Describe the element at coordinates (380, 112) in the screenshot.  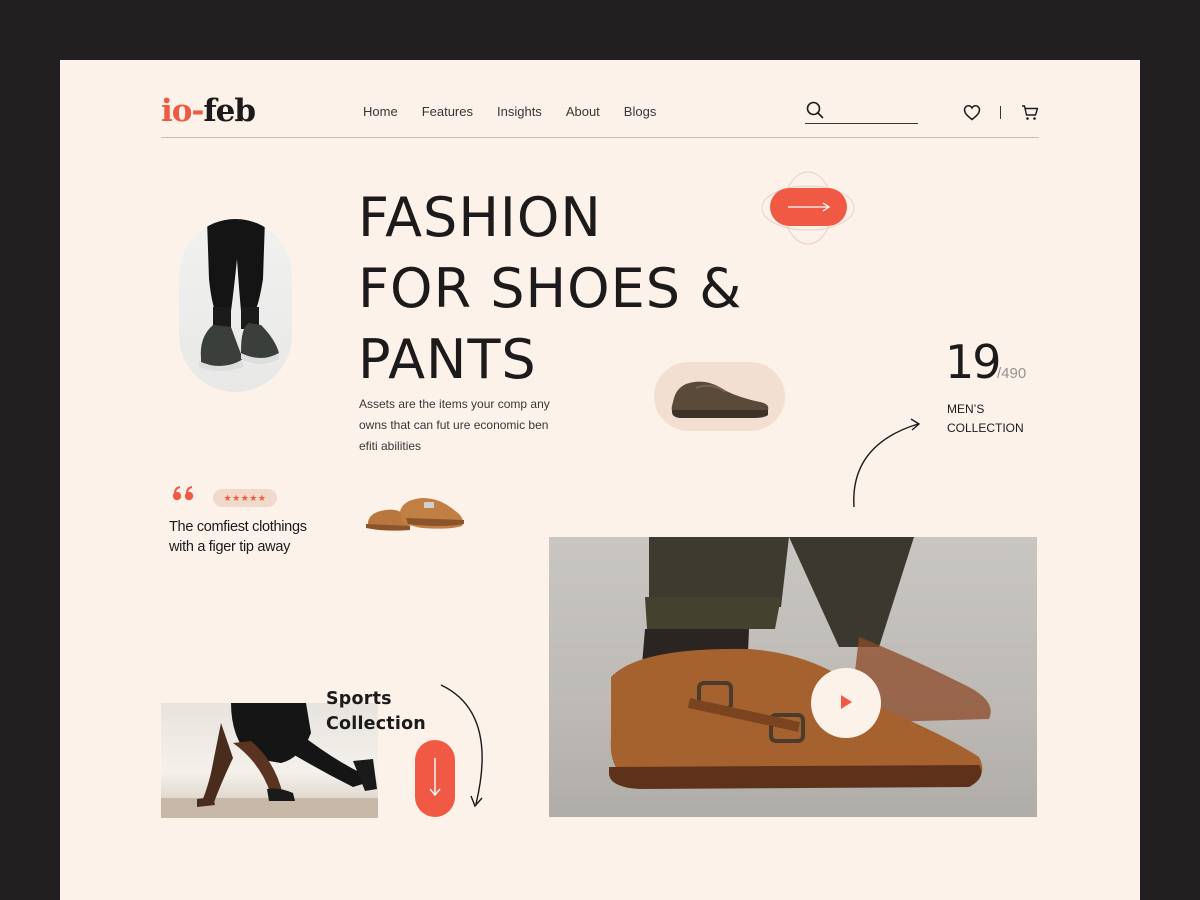
I see `nav-home: Home` at that location.